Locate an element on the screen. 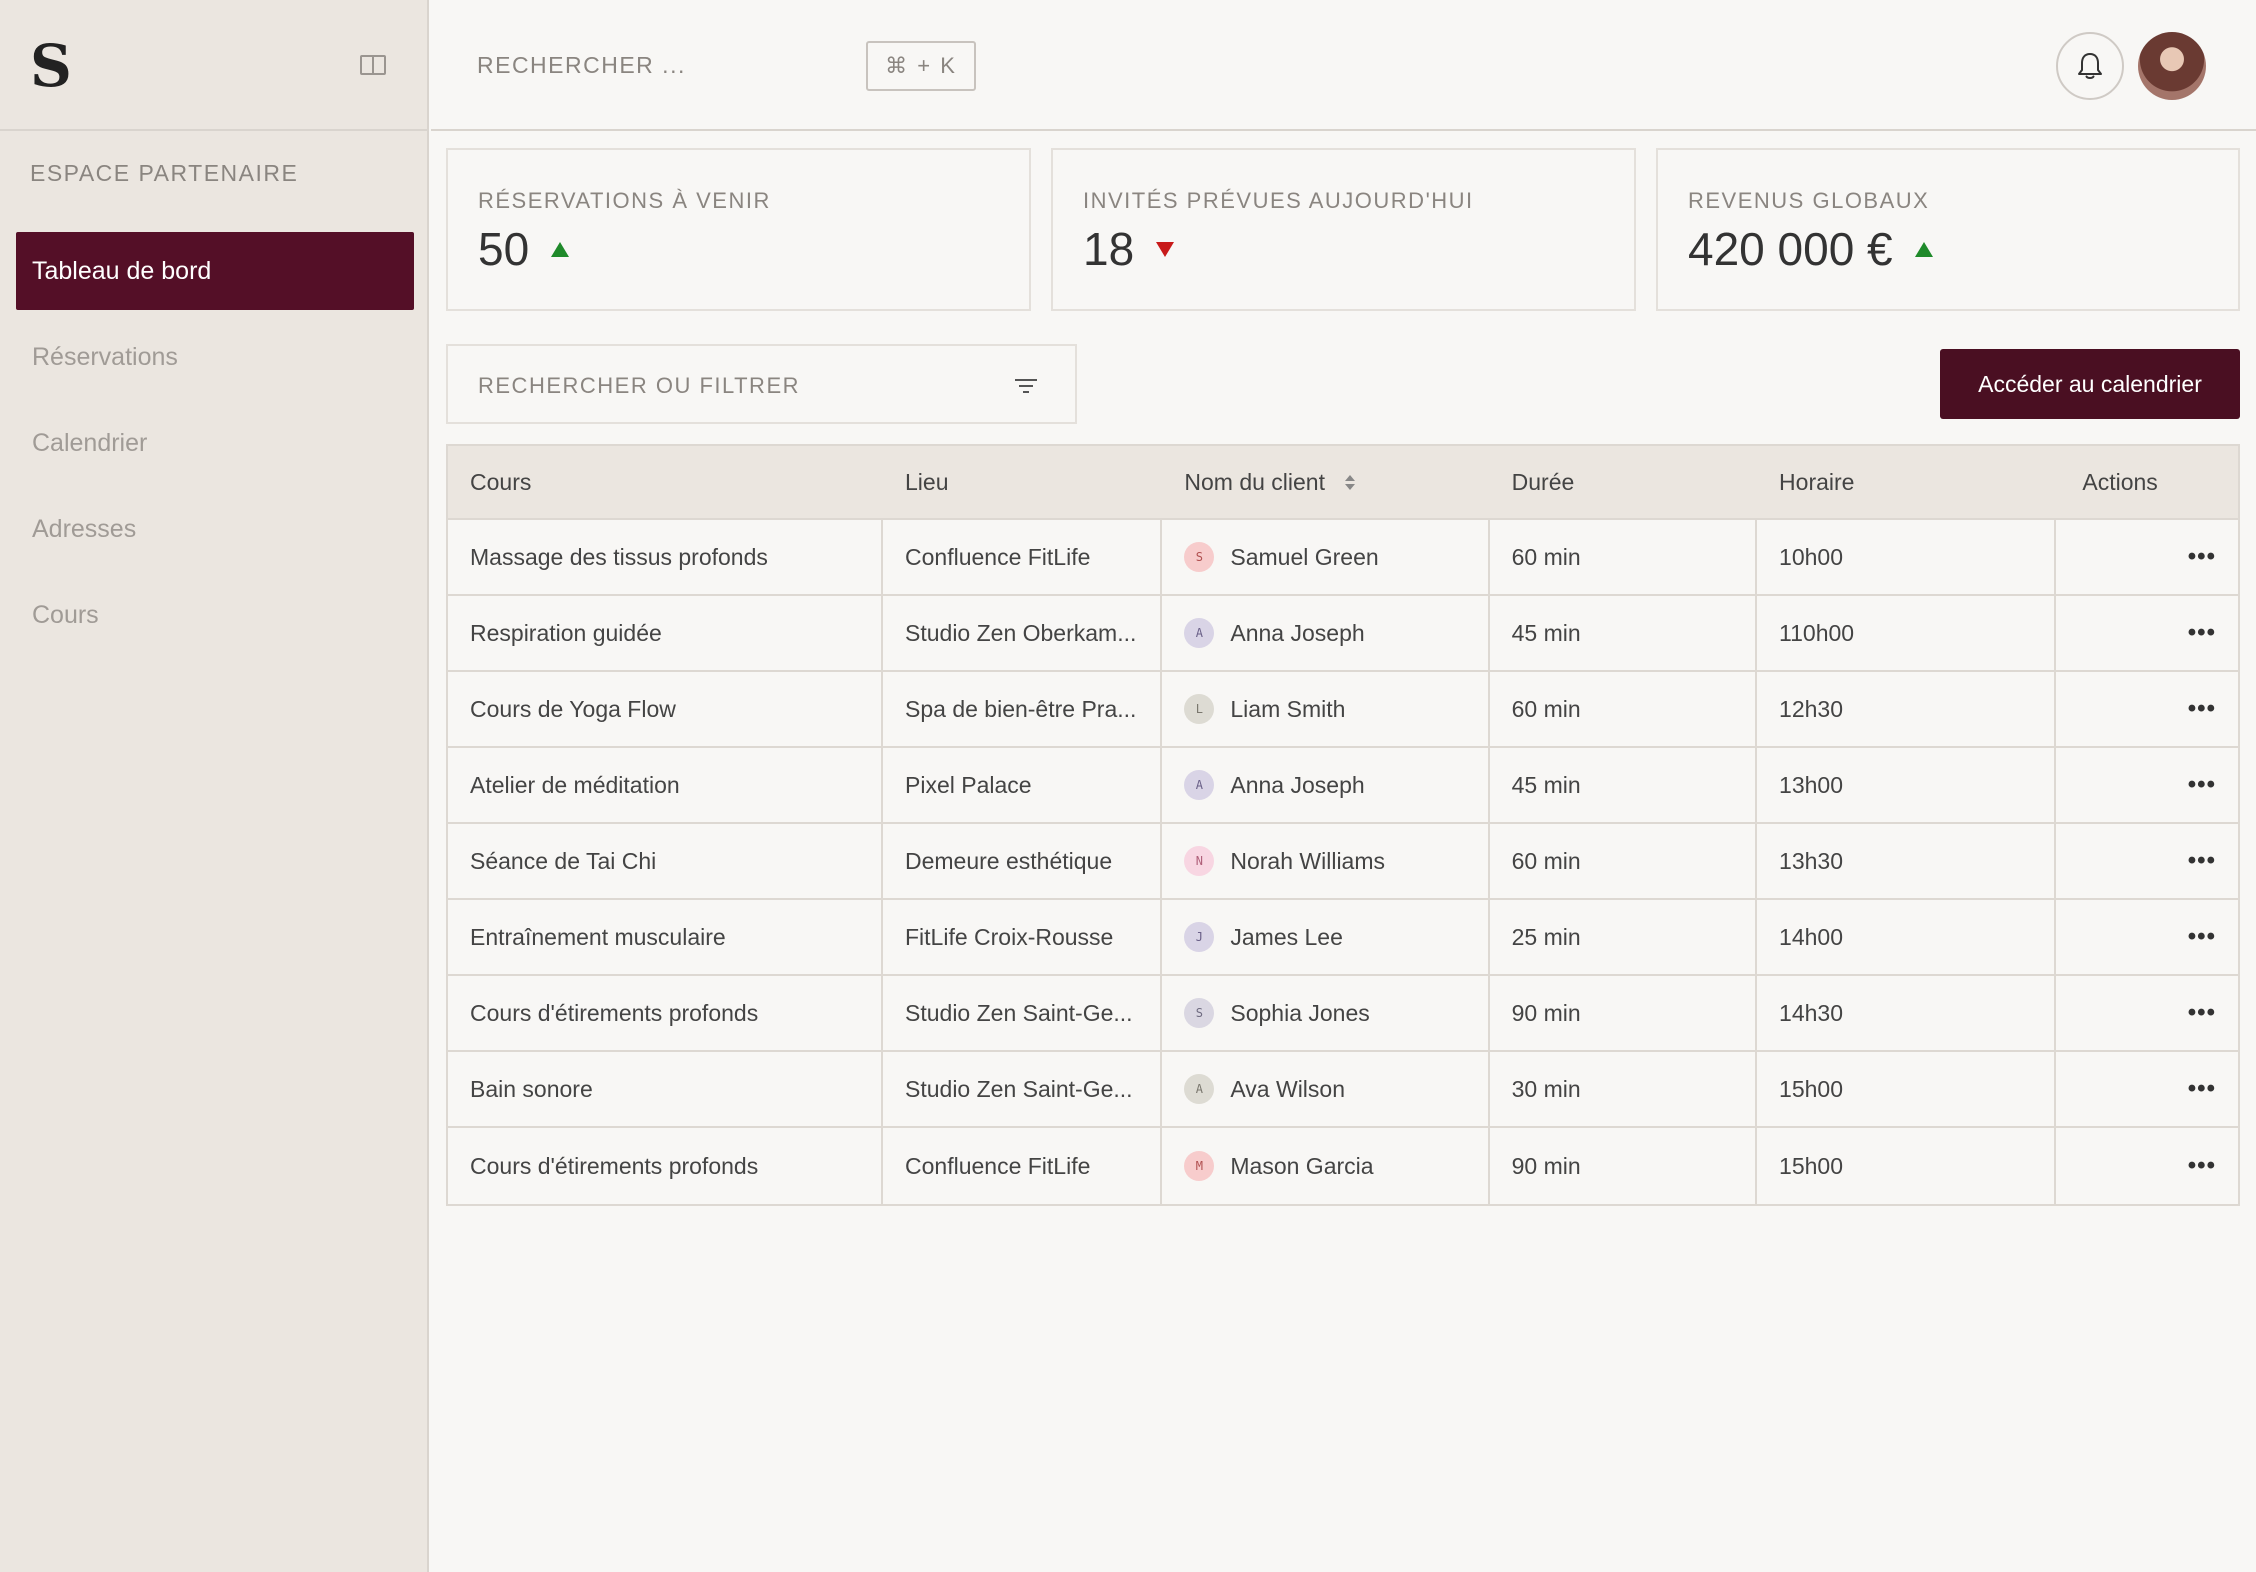  sidebar-item-label: Cours is located at coordinates (65, 614).